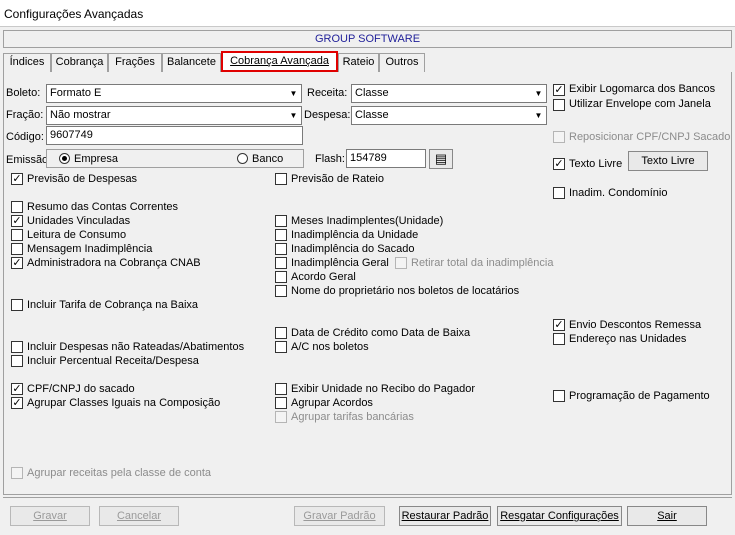  I want to click on utilizar-envelope-label: Utilizar Envelope com Janela, so click(640, 104).